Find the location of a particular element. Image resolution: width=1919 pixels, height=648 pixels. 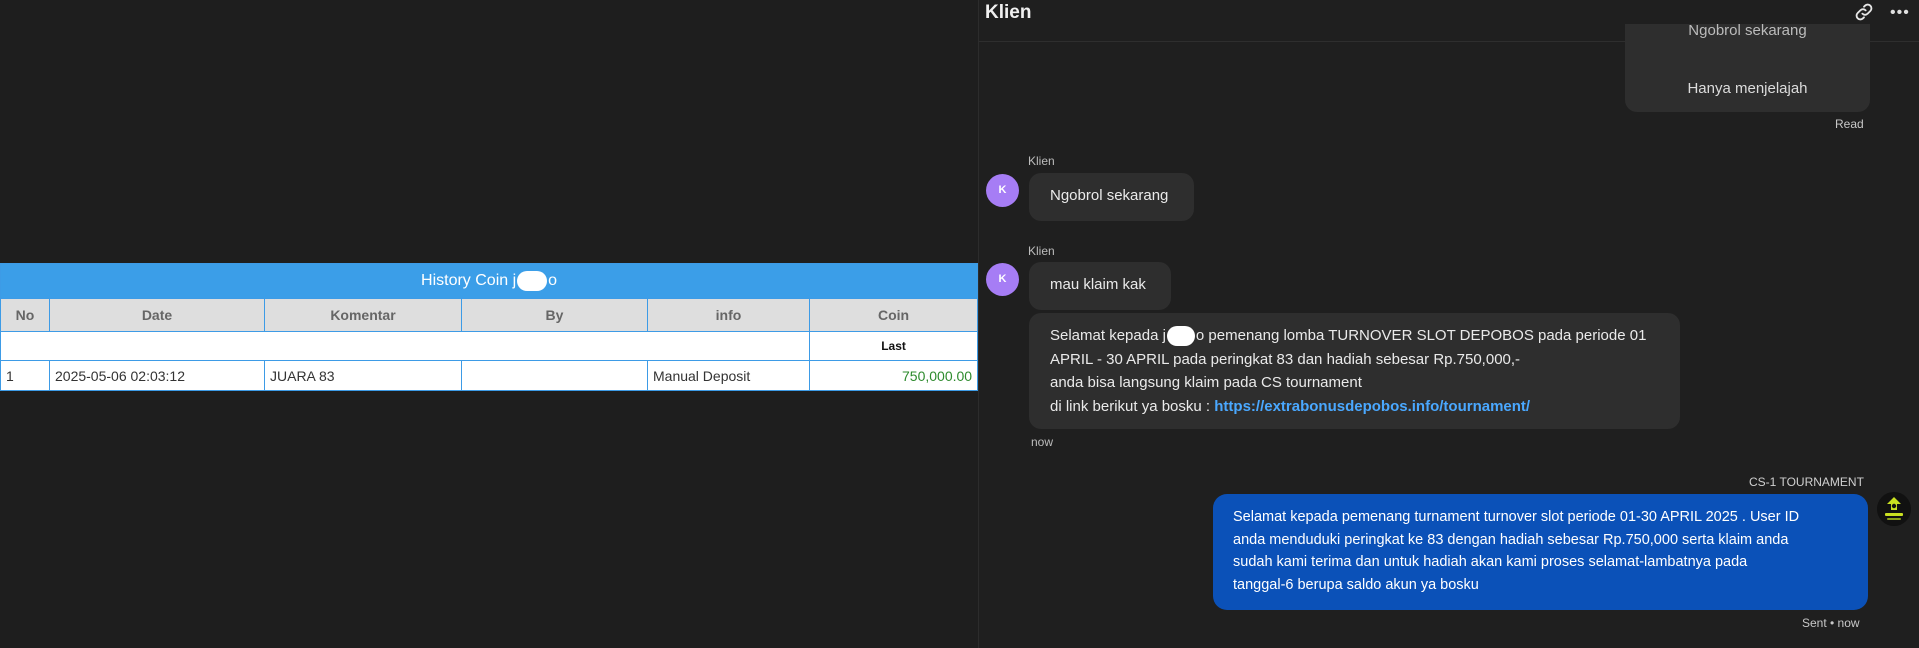

column-header-by: By is located at coordinates (554, 315).